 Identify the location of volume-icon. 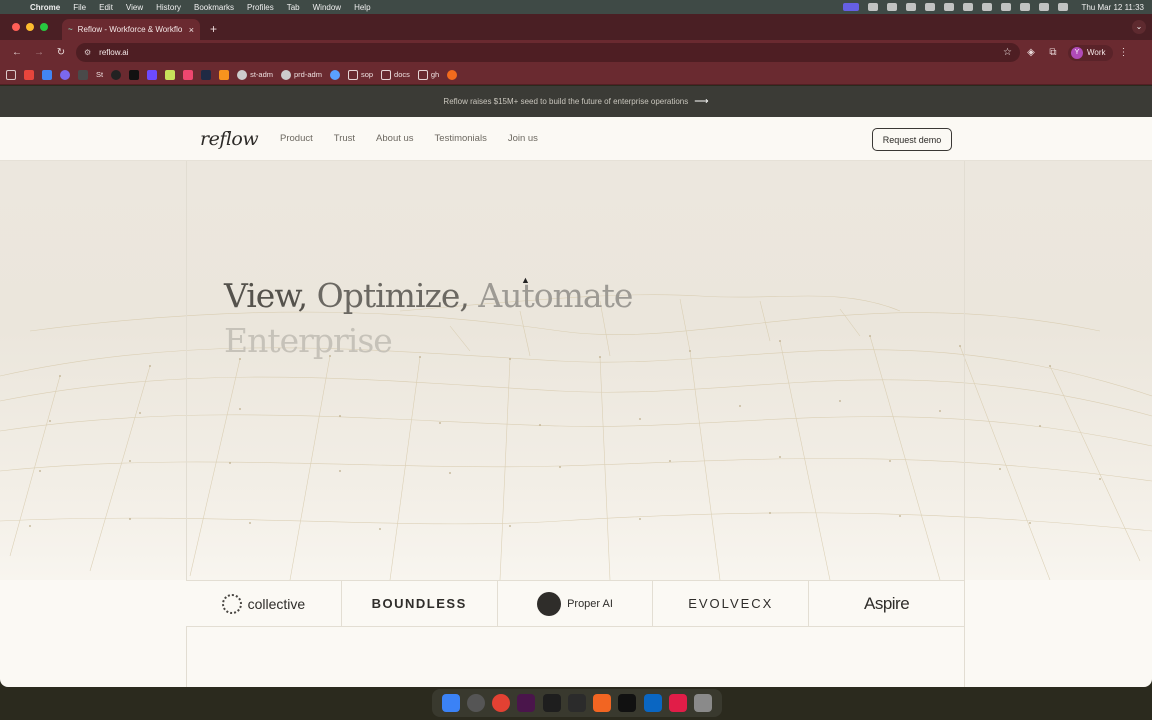
(968, 7).